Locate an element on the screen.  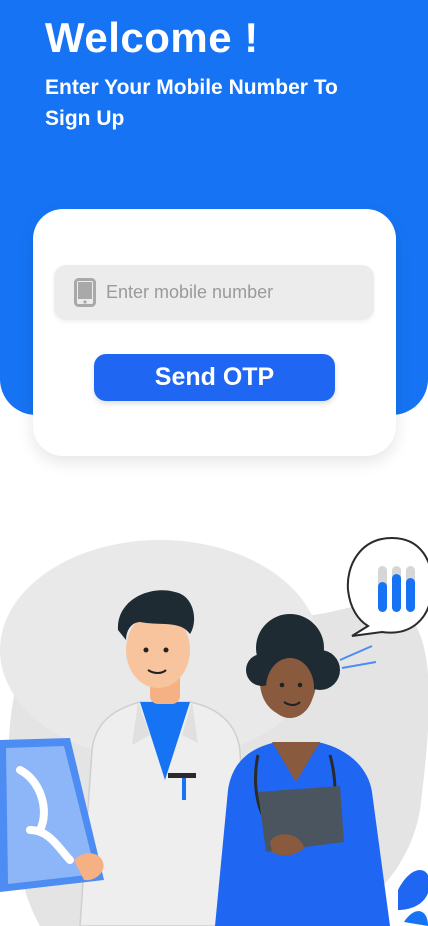
mobile-number-input is located at coordinates (236, 292).